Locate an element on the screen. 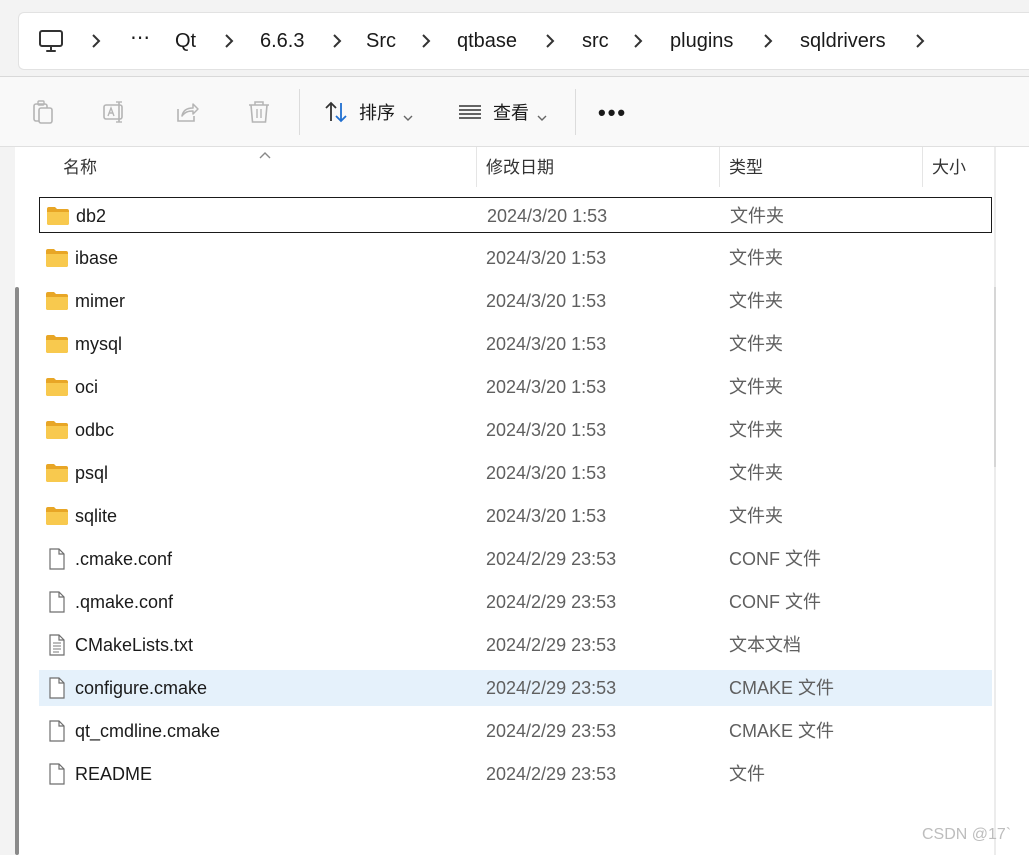  sort-icon is located at coordinates (336, 112).